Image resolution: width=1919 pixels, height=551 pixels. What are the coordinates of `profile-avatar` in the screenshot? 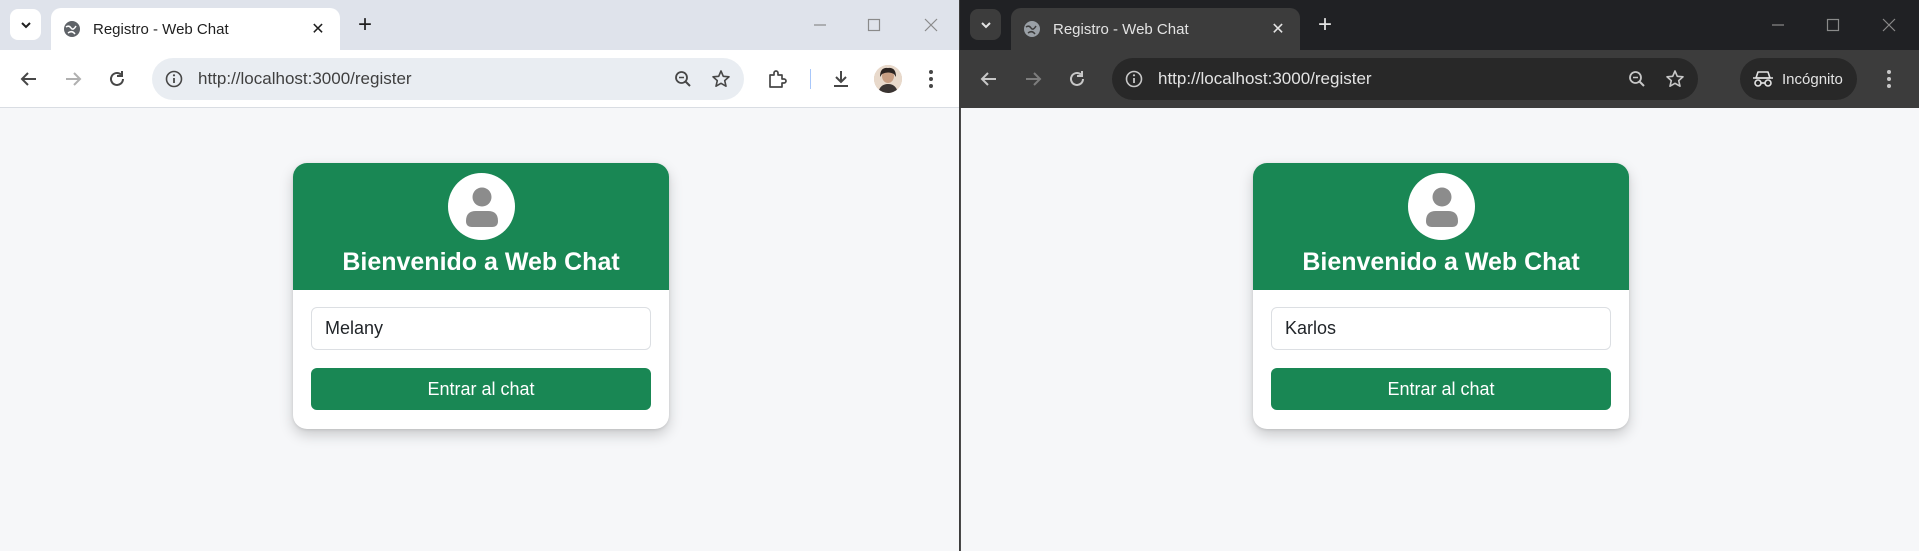 It's located at (888, 79).